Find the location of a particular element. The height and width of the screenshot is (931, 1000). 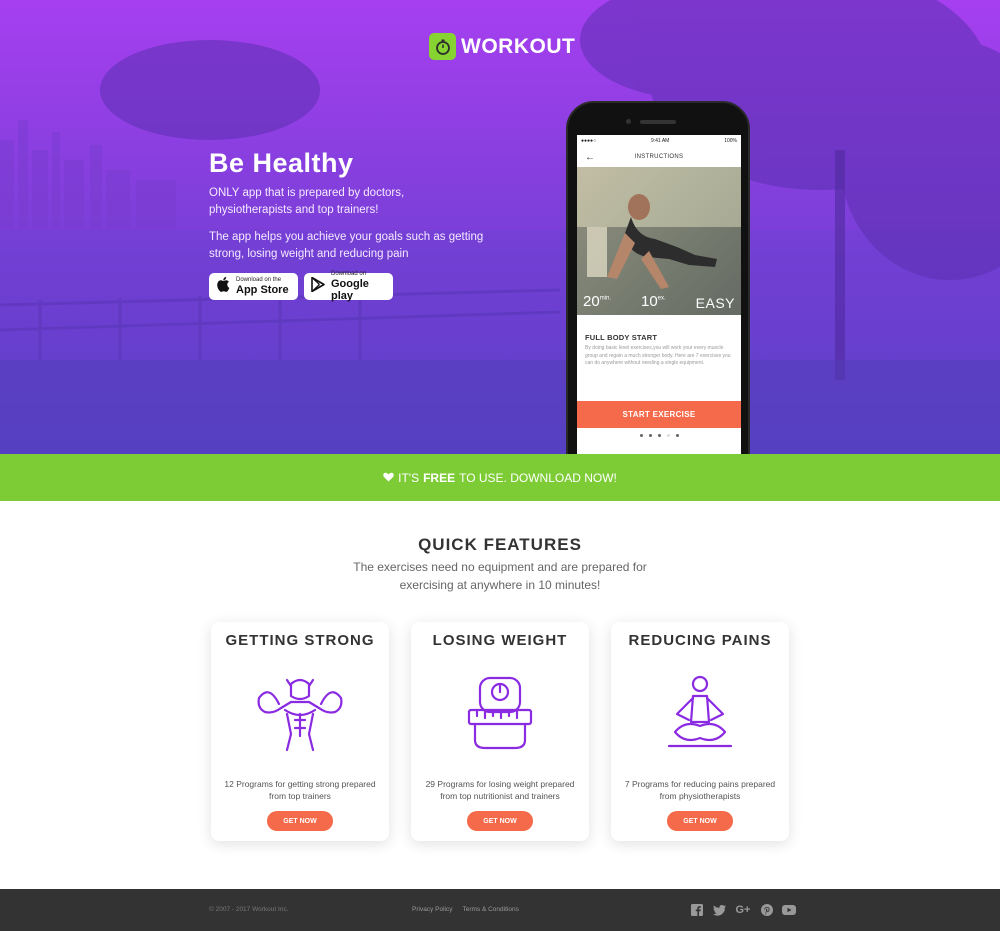

get-now-button-losing-weight: GET NOW is located at coordinates (500, 821).